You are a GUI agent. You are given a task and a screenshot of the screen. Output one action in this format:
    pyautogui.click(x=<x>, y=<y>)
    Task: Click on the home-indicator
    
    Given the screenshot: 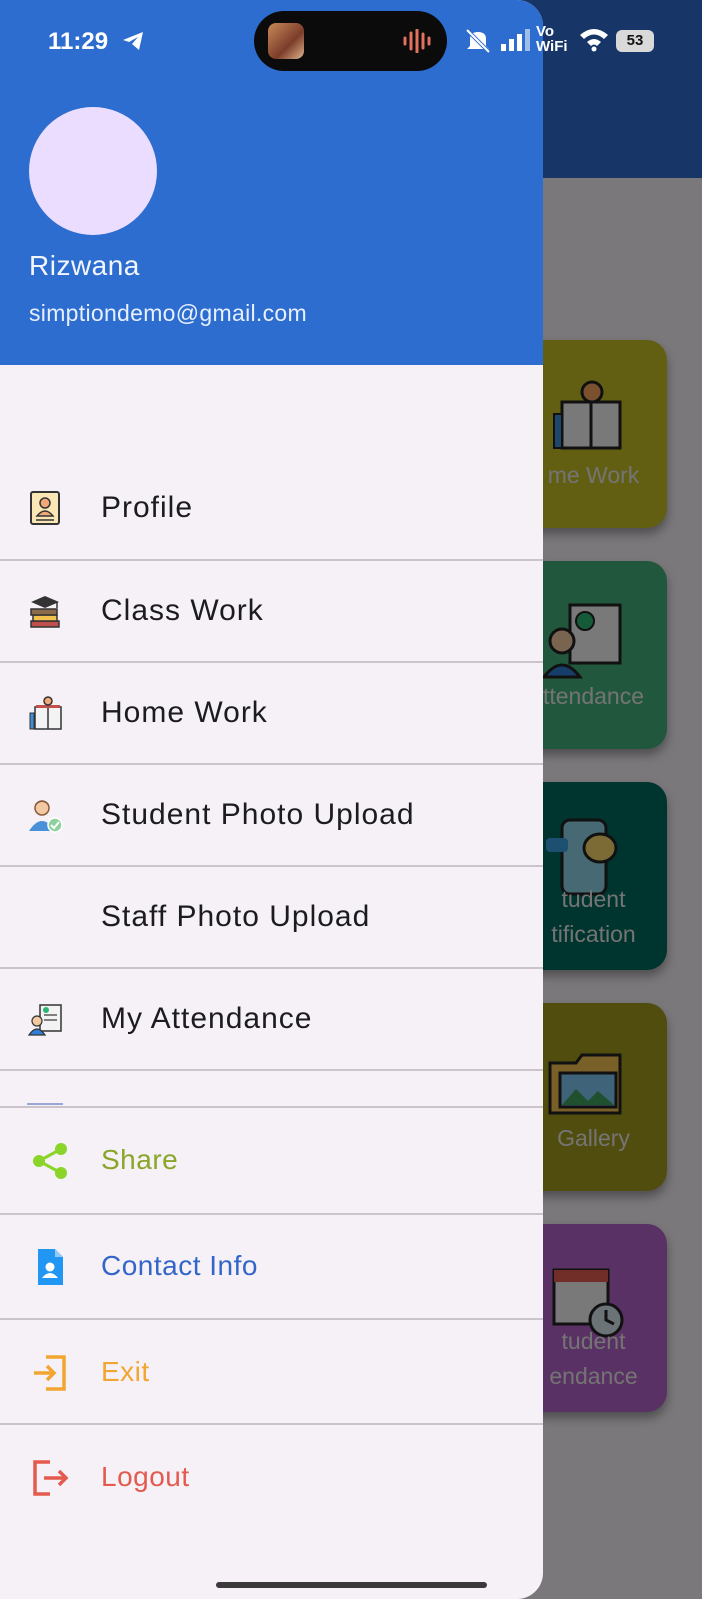 What is the action you would take?
    pyautogui.click(x=351, y=1585)
    